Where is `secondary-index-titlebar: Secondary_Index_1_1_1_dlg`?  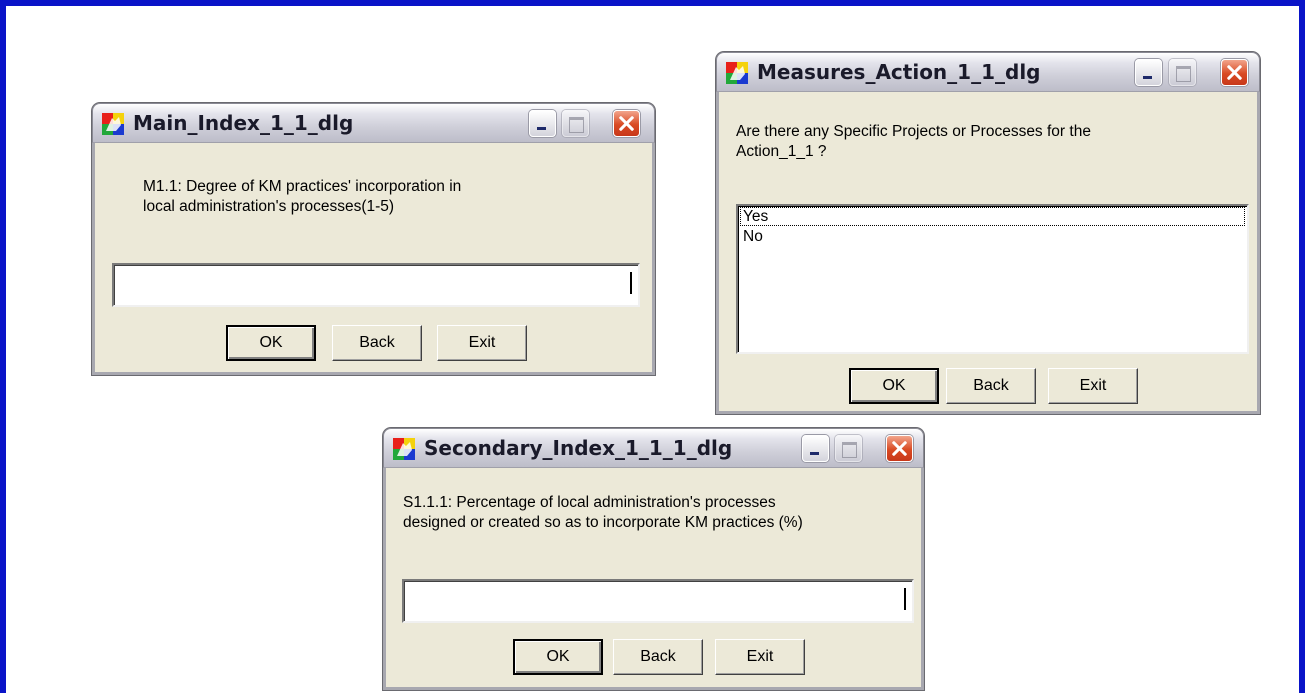
secondary-index-titlebar: Secondary_Index_1_1_1_dlg is located at coordinates (653, 448).